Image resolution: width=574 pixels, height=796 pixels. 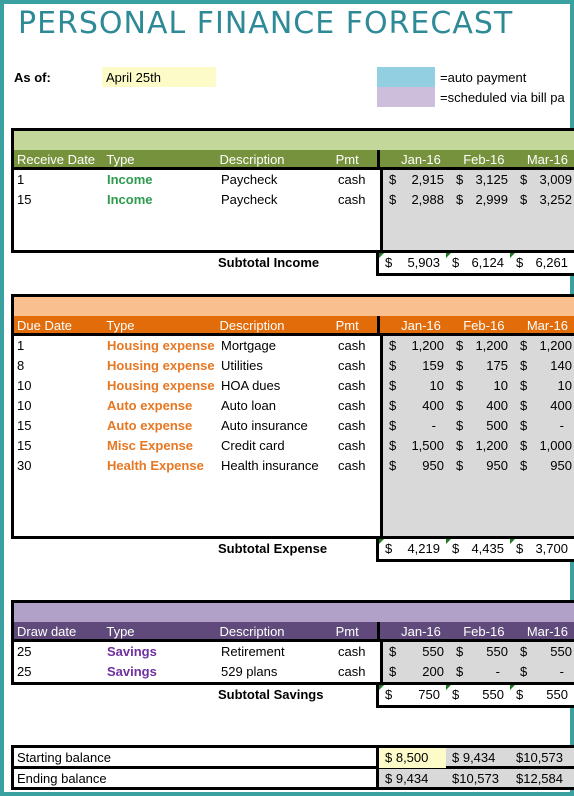 I want to click on amount-cell-mar-16: $3,009, so click(x=544, y=180).